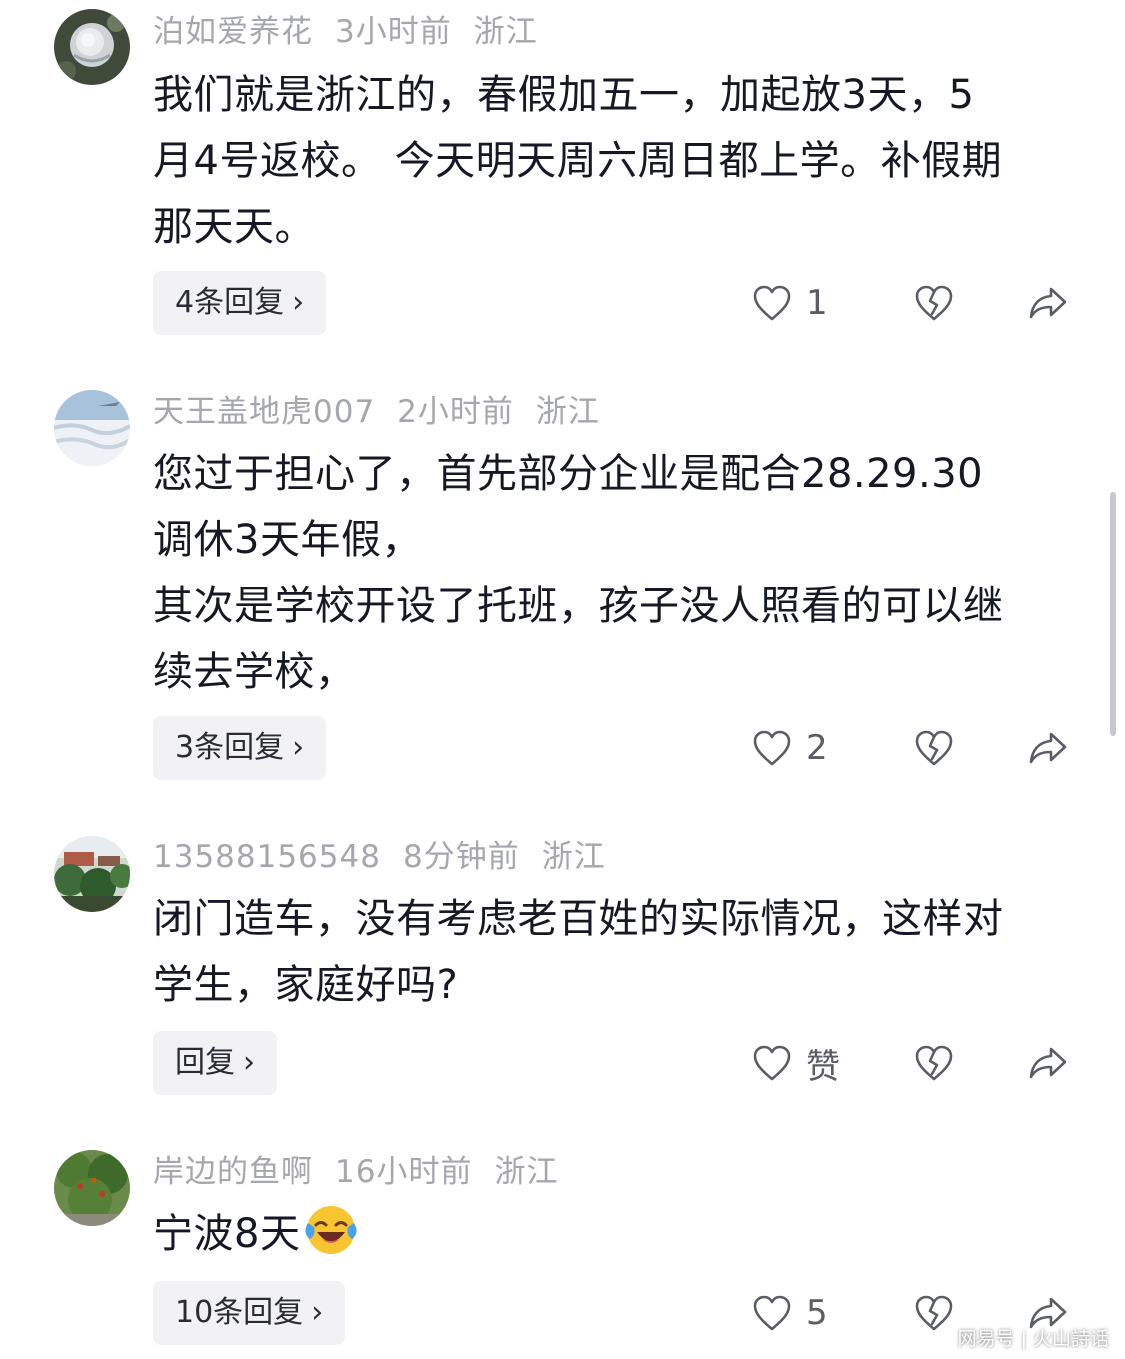 The width and height of the screenshot is (1125, 1359). I want to click on view-replies-button: 4条回复 ›, so click(240, 303).